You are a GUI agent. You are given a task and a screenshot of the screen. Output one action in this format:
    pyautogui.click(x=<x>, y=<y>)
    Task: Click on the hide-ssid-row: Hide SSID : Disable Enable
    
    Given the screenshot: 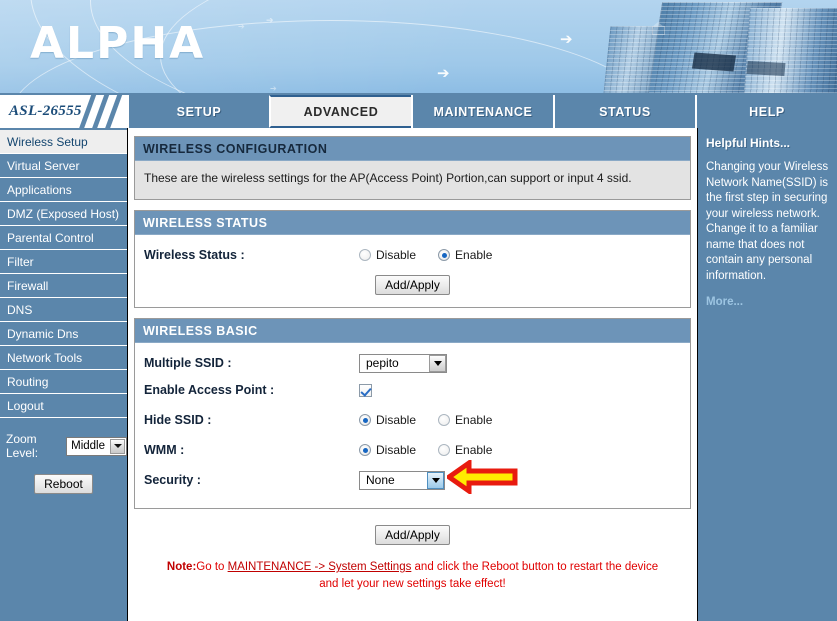 What is the action you would take?
    pyautogui.click(x=412, y=420)
    